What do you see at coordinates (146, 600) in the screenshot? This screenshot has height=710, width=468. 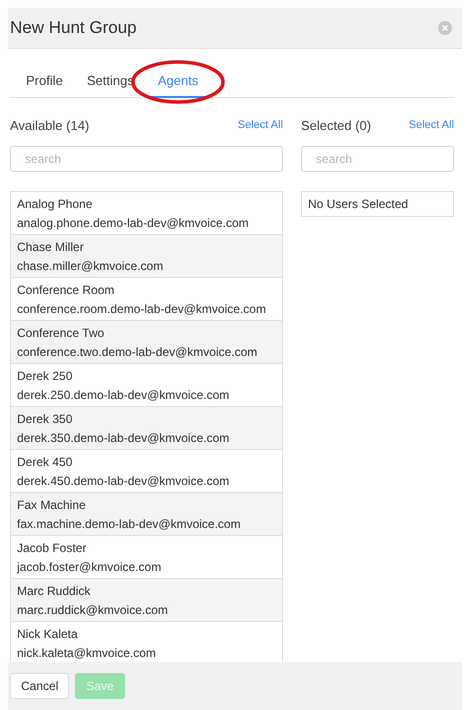 I see `user-list-item: Marc Ruddick marc.ruddick@kmvoice.com` at bounding box center [146, 600].